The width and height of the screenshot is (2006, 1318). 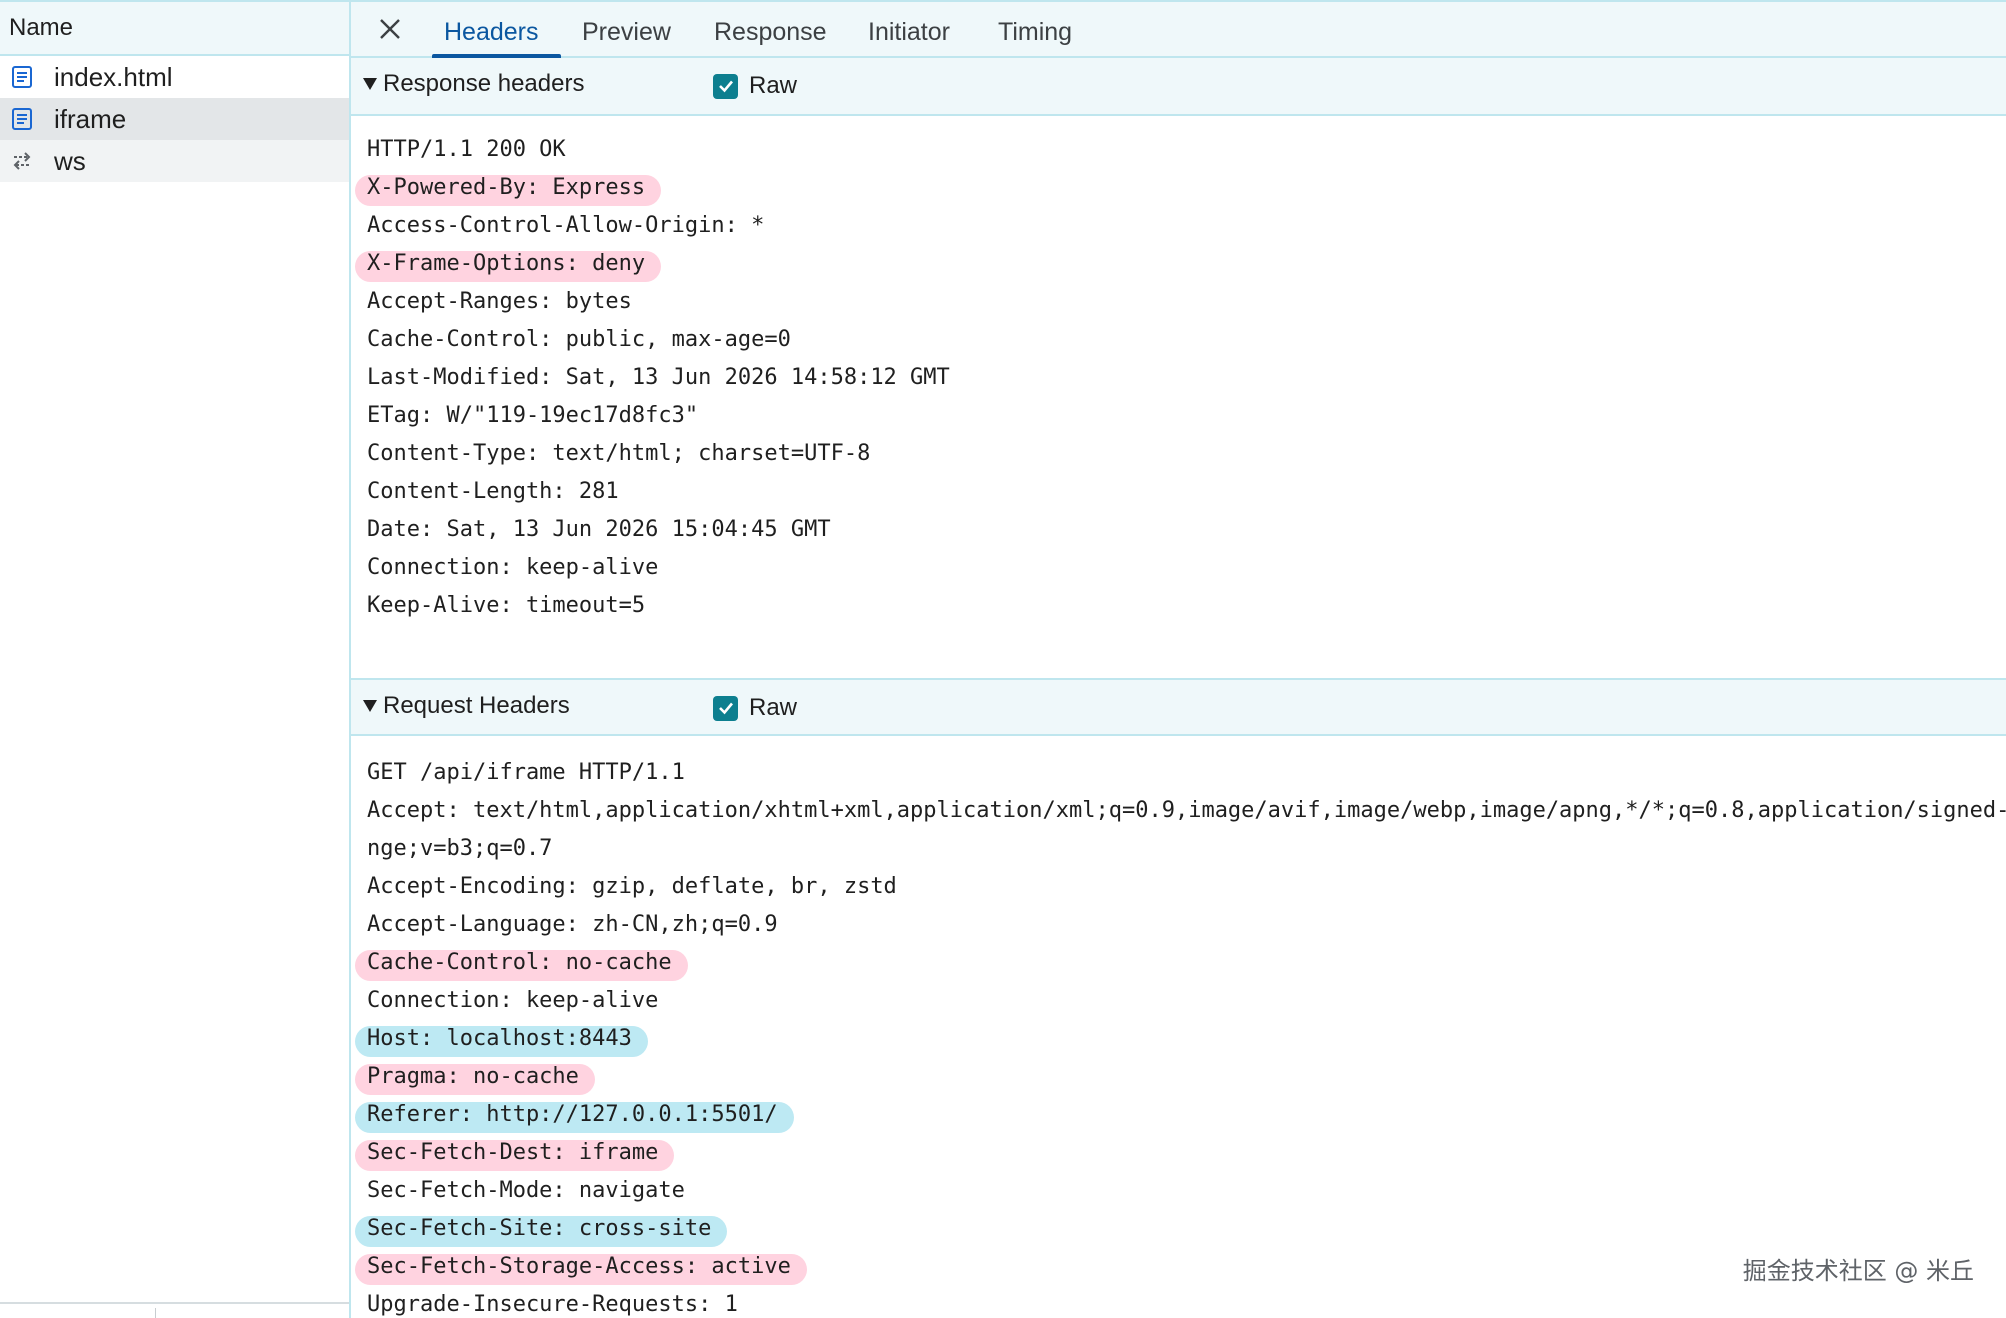 What do you see at coordinates (1186, 925) in the screenshot?
I see `header-line: Accept-Language: zh-CN,zh;q=0.9` at bounding box center [1186, 925].